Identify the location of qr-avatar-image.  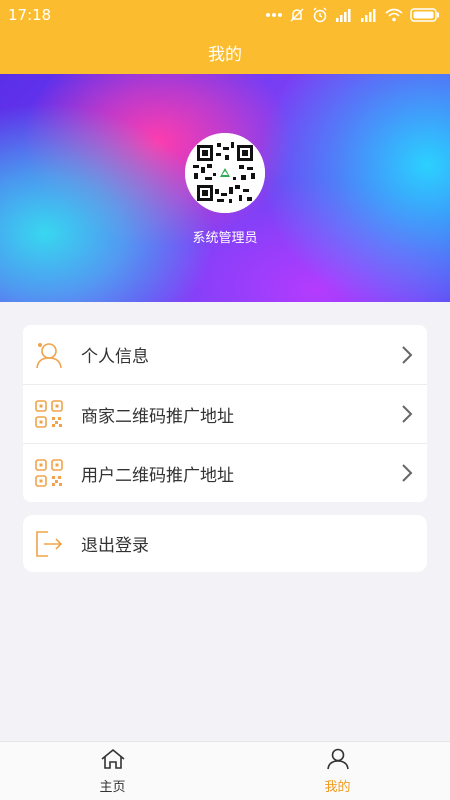
(225, 173).